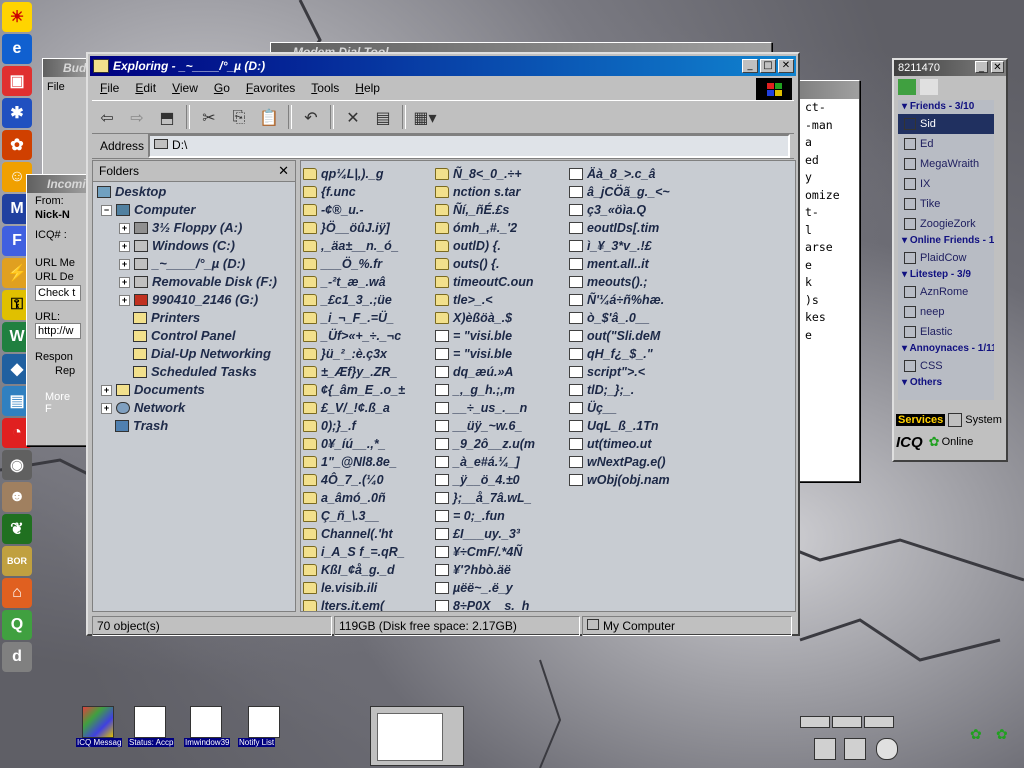 This screenshot has height=768, width=1024. Describe the element at coordinates (825, 749) in the screenshot. I see `tray-floppy-icon` at that location.